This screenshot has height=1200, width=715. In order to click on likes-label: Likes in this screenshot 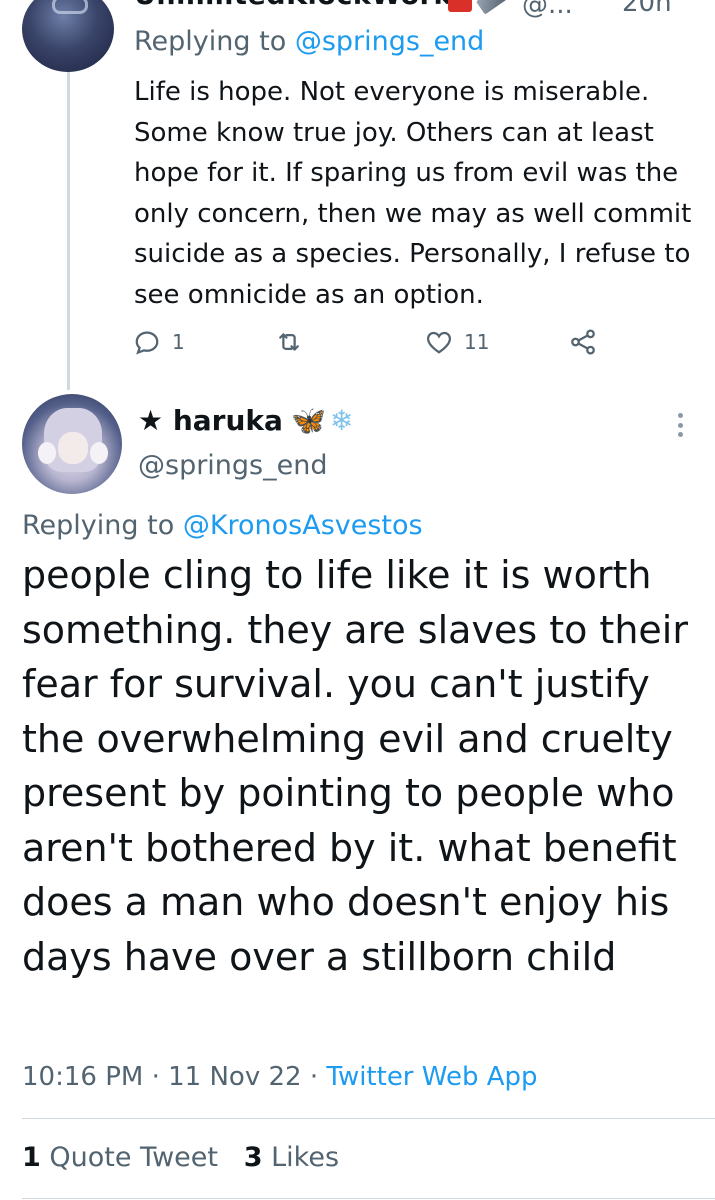, I will do `click(305, 1157)`.